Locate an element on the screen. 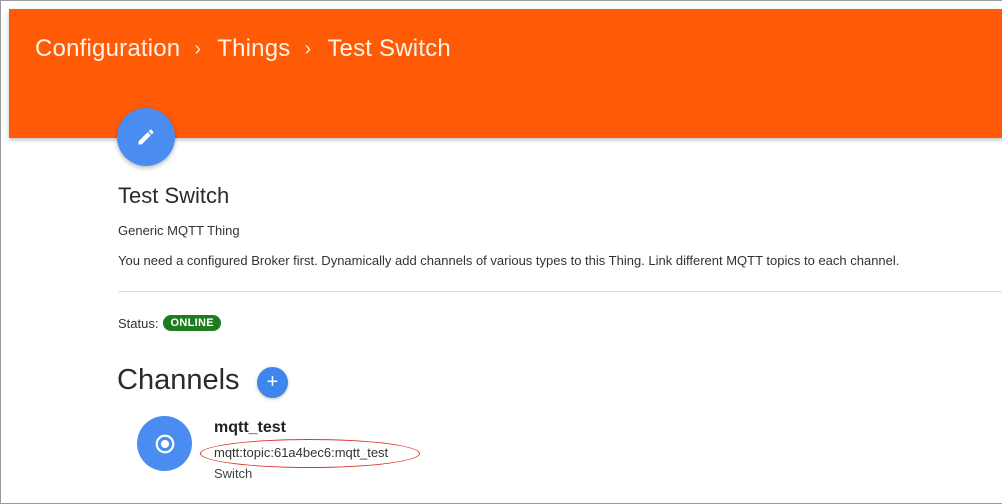  page-title: Test Switch is located at coordinates (174, 195).